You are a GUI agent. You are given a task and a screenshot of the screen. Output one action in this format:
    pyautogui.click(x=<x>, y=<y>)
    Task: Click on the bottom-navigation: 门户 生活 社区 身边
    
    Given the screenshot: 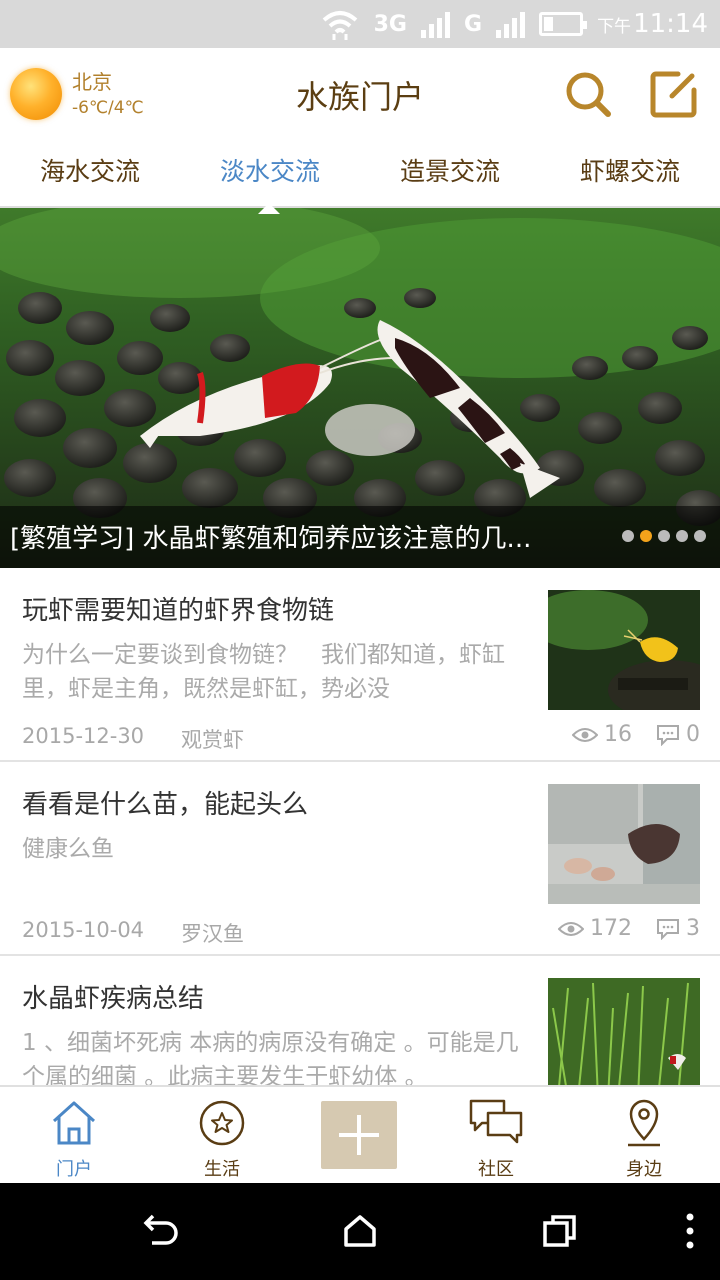 What is the action you would take?
    pyautogui.click(x=360, y=1134)
    